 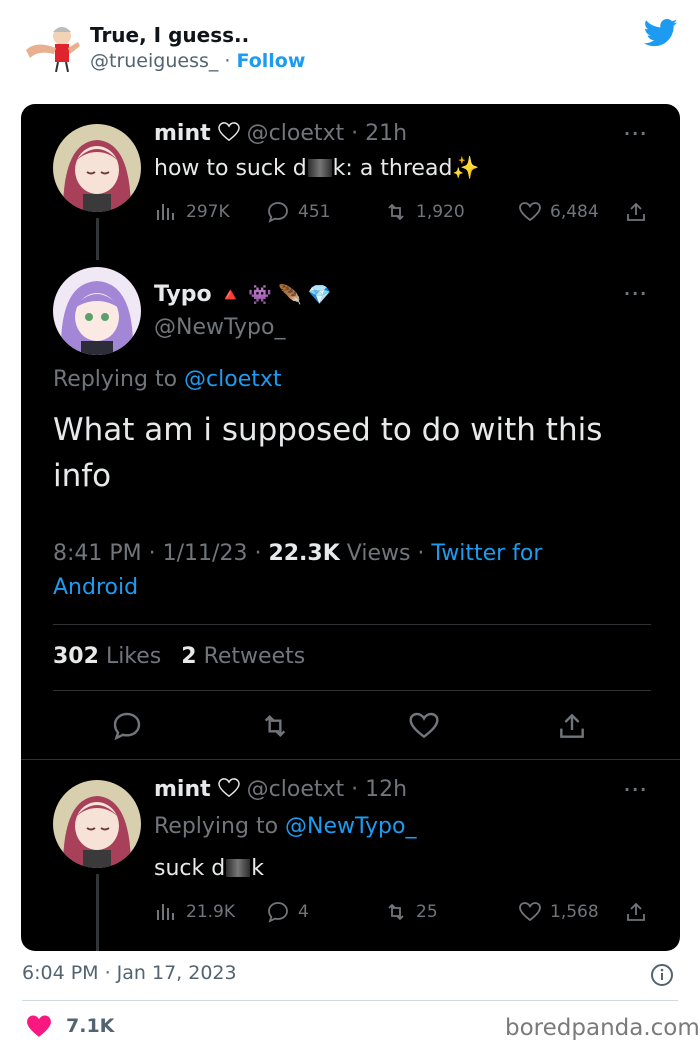 I want to click on views-button: 21.9K, so click(x=194, y=912).